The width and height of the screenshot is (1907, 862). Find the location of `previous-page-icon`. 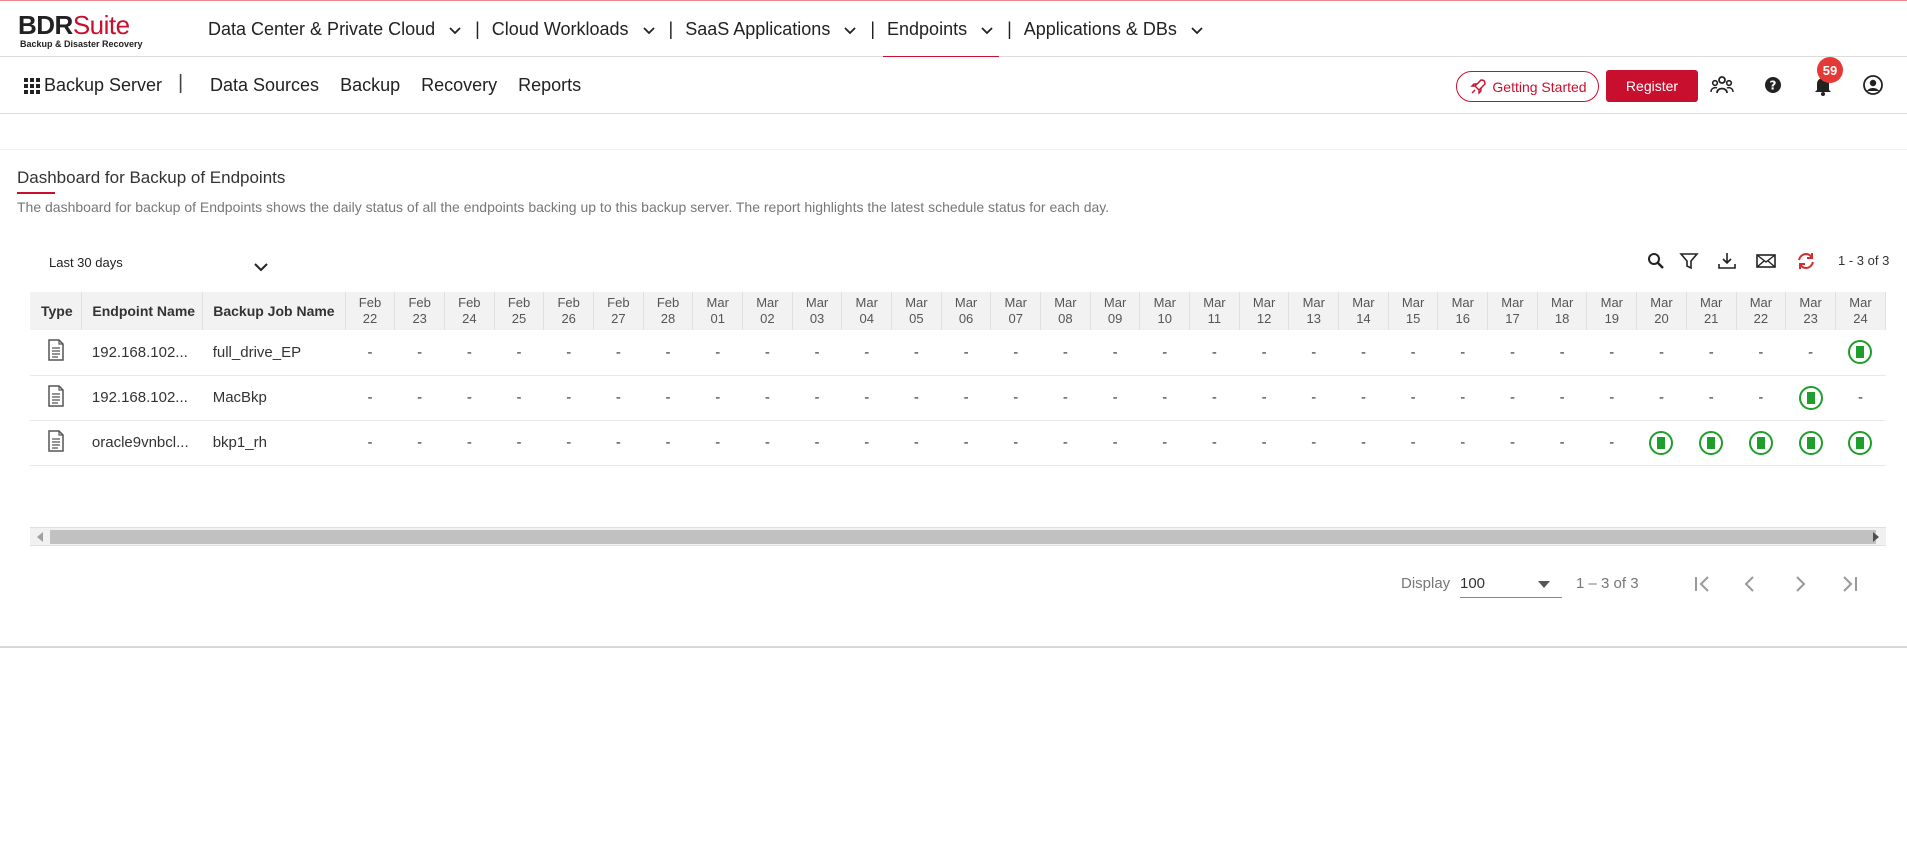

previous-page-icon is located at coordinates (1750, 584).